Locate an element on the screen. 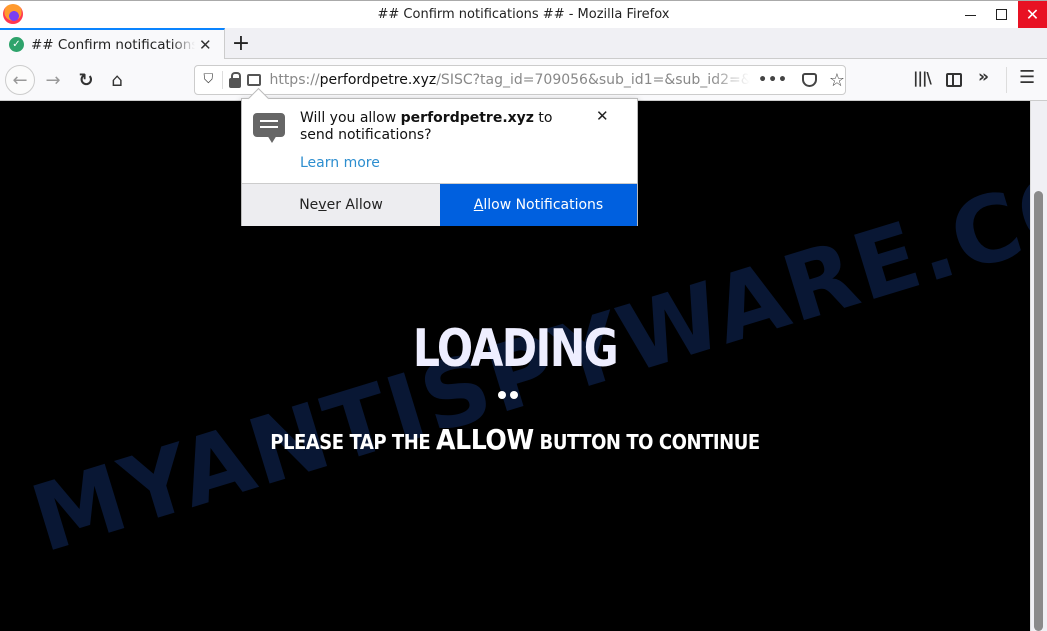 The width and height of the screenshot is (1047, 631). tab-title: ## Confirm notifications ## is located at coordinates (113, 44).